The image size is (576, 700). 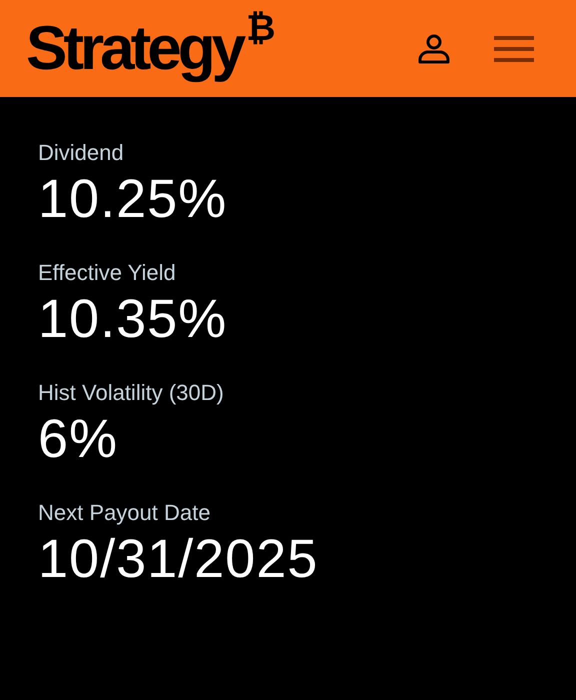 I want to click on stat-label: Effective Yield, so click(x=107, y=273).